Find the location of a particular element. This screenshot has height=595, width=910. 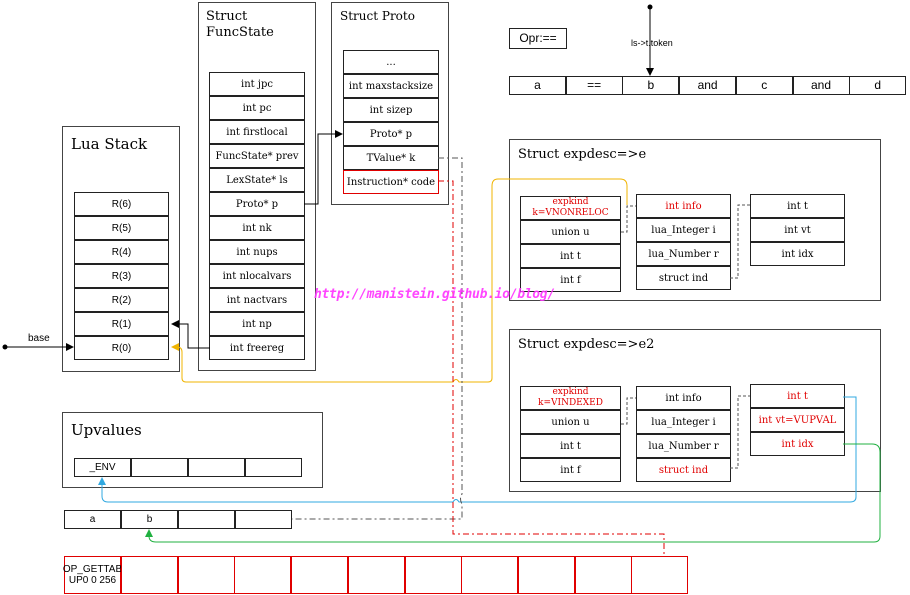

proto-pointer-arrow is located at coordinates (323, 167).